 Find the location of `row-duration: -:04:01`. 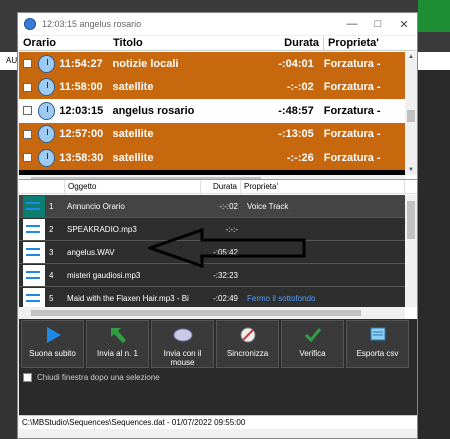

row-duration: -:04:01 is located at coordinates (296, 63).